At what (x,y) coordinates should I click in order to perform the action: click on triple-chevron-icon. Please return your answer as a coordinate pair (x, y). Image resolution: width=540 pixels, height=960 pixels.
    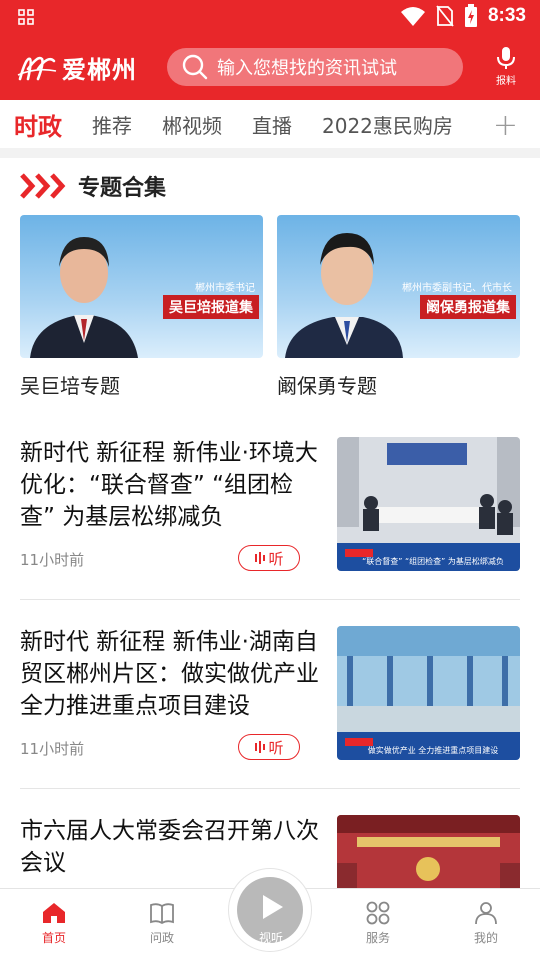
    Looking at the image, I should click on (43, 186).